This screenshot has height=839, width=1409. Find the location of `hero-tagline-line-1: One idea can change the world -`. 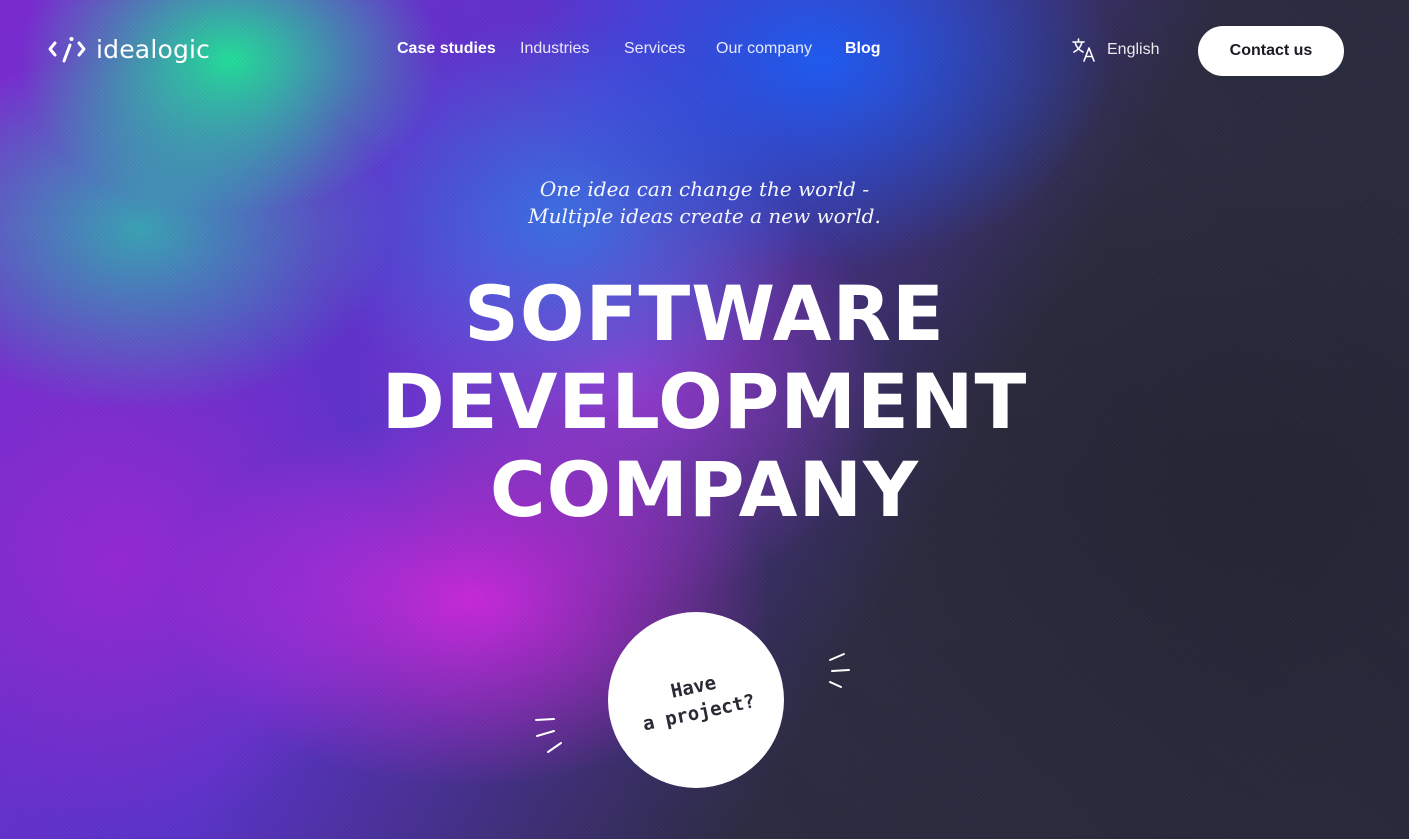

hero-tagline-line-1: One idea can change the world - is located at coordinates (704, 189).